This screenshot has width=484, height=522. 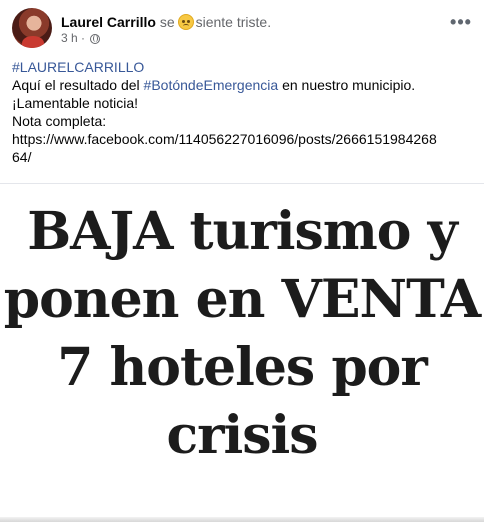 I want to click on headline-line-3: 7 hoteles por, so click(x=242, y=367).